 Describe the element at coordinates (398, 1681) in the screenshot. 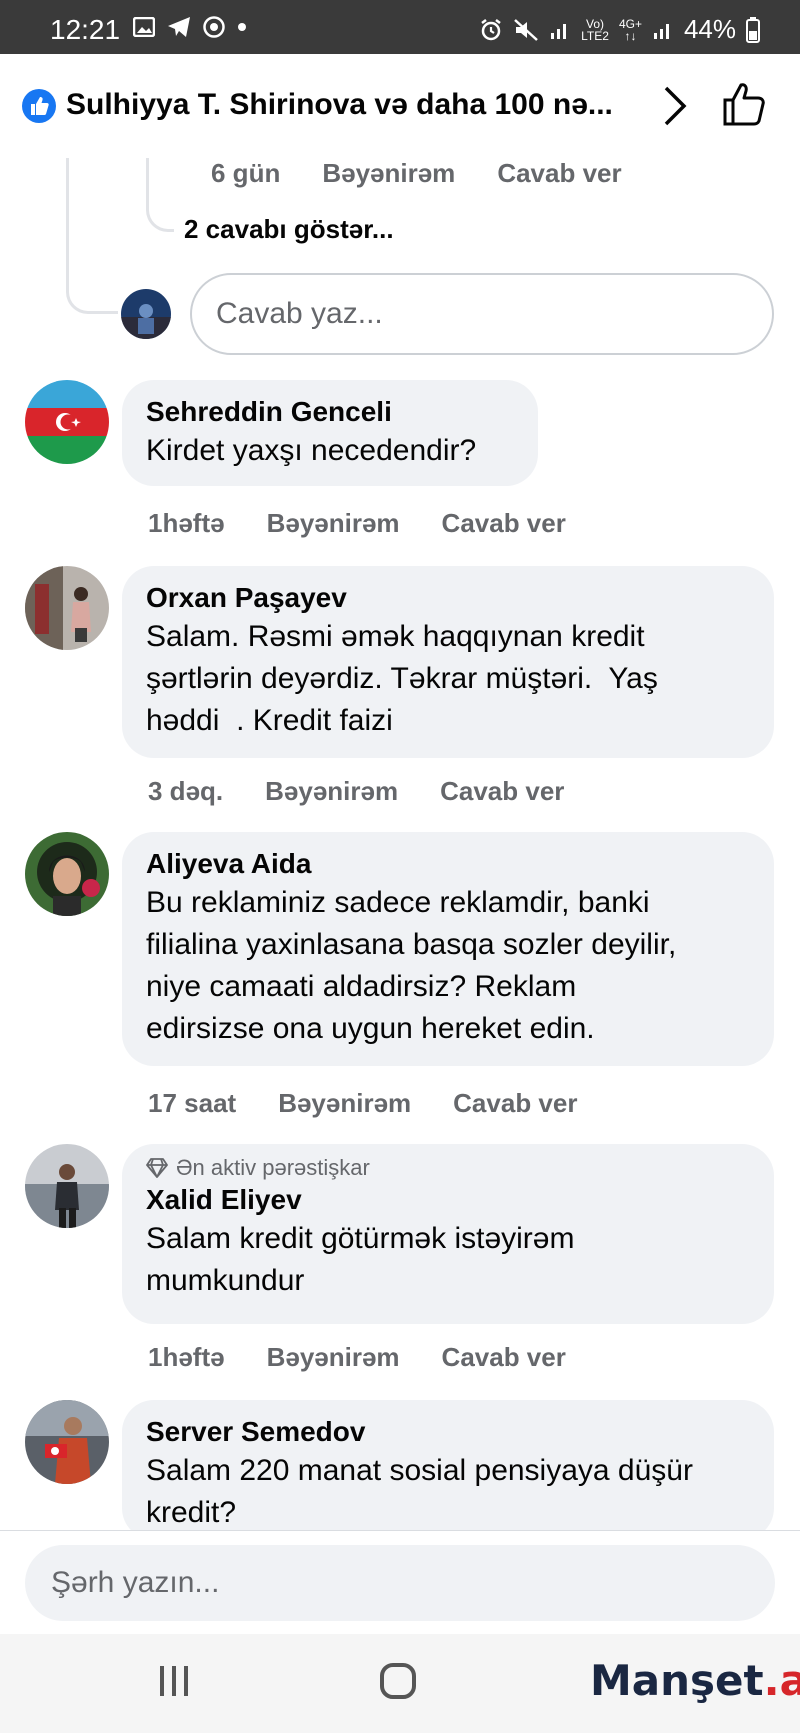

I see `home-icon` at that location.